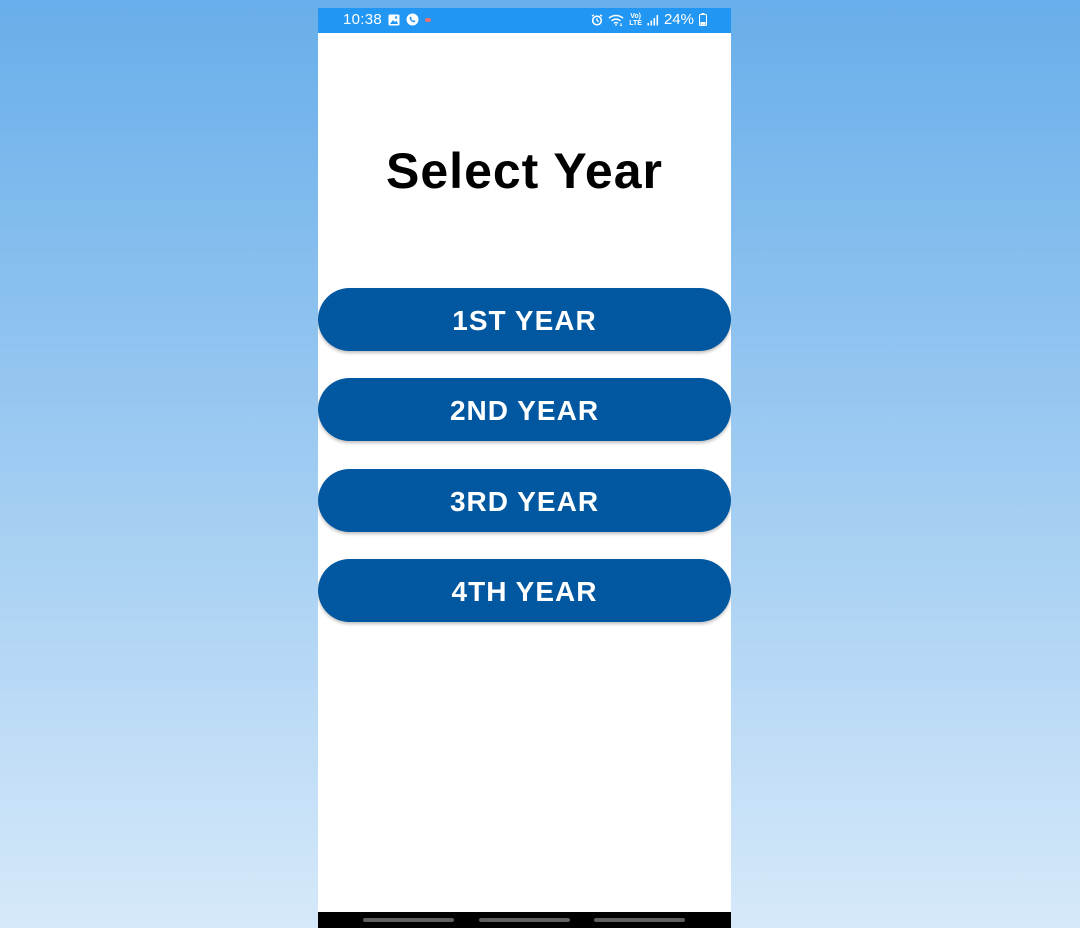 This screenshot has width=1080, height=928. What do you see at coordinates (703, 19) in the screenshot?
I see `battery-icon` at bounding box center [703, 19].